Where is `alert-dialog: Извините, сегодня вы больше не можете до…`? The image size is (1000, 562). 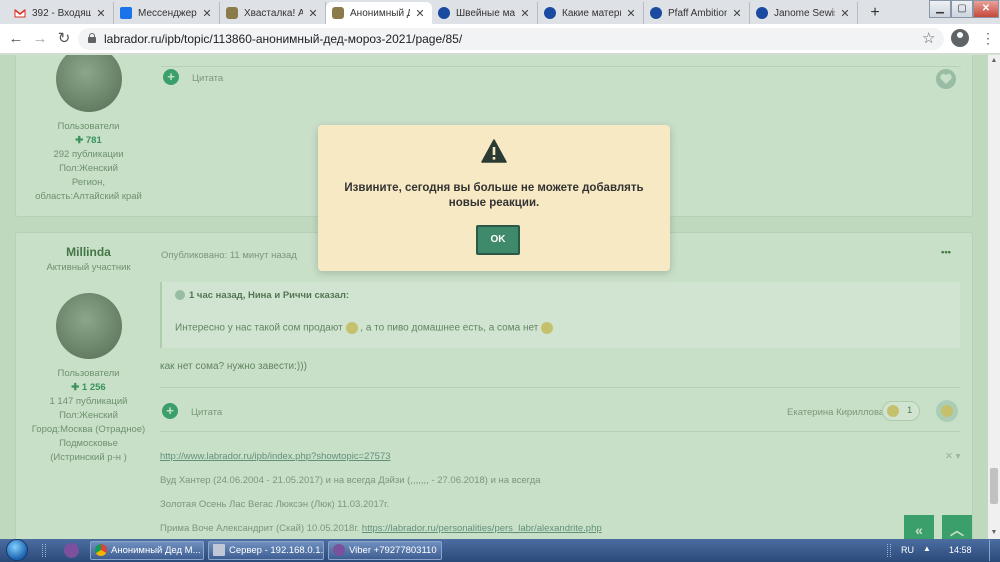
alert-dialog: Извините, сегодня вы больше не можете до… is located at coordinates (494, 198).